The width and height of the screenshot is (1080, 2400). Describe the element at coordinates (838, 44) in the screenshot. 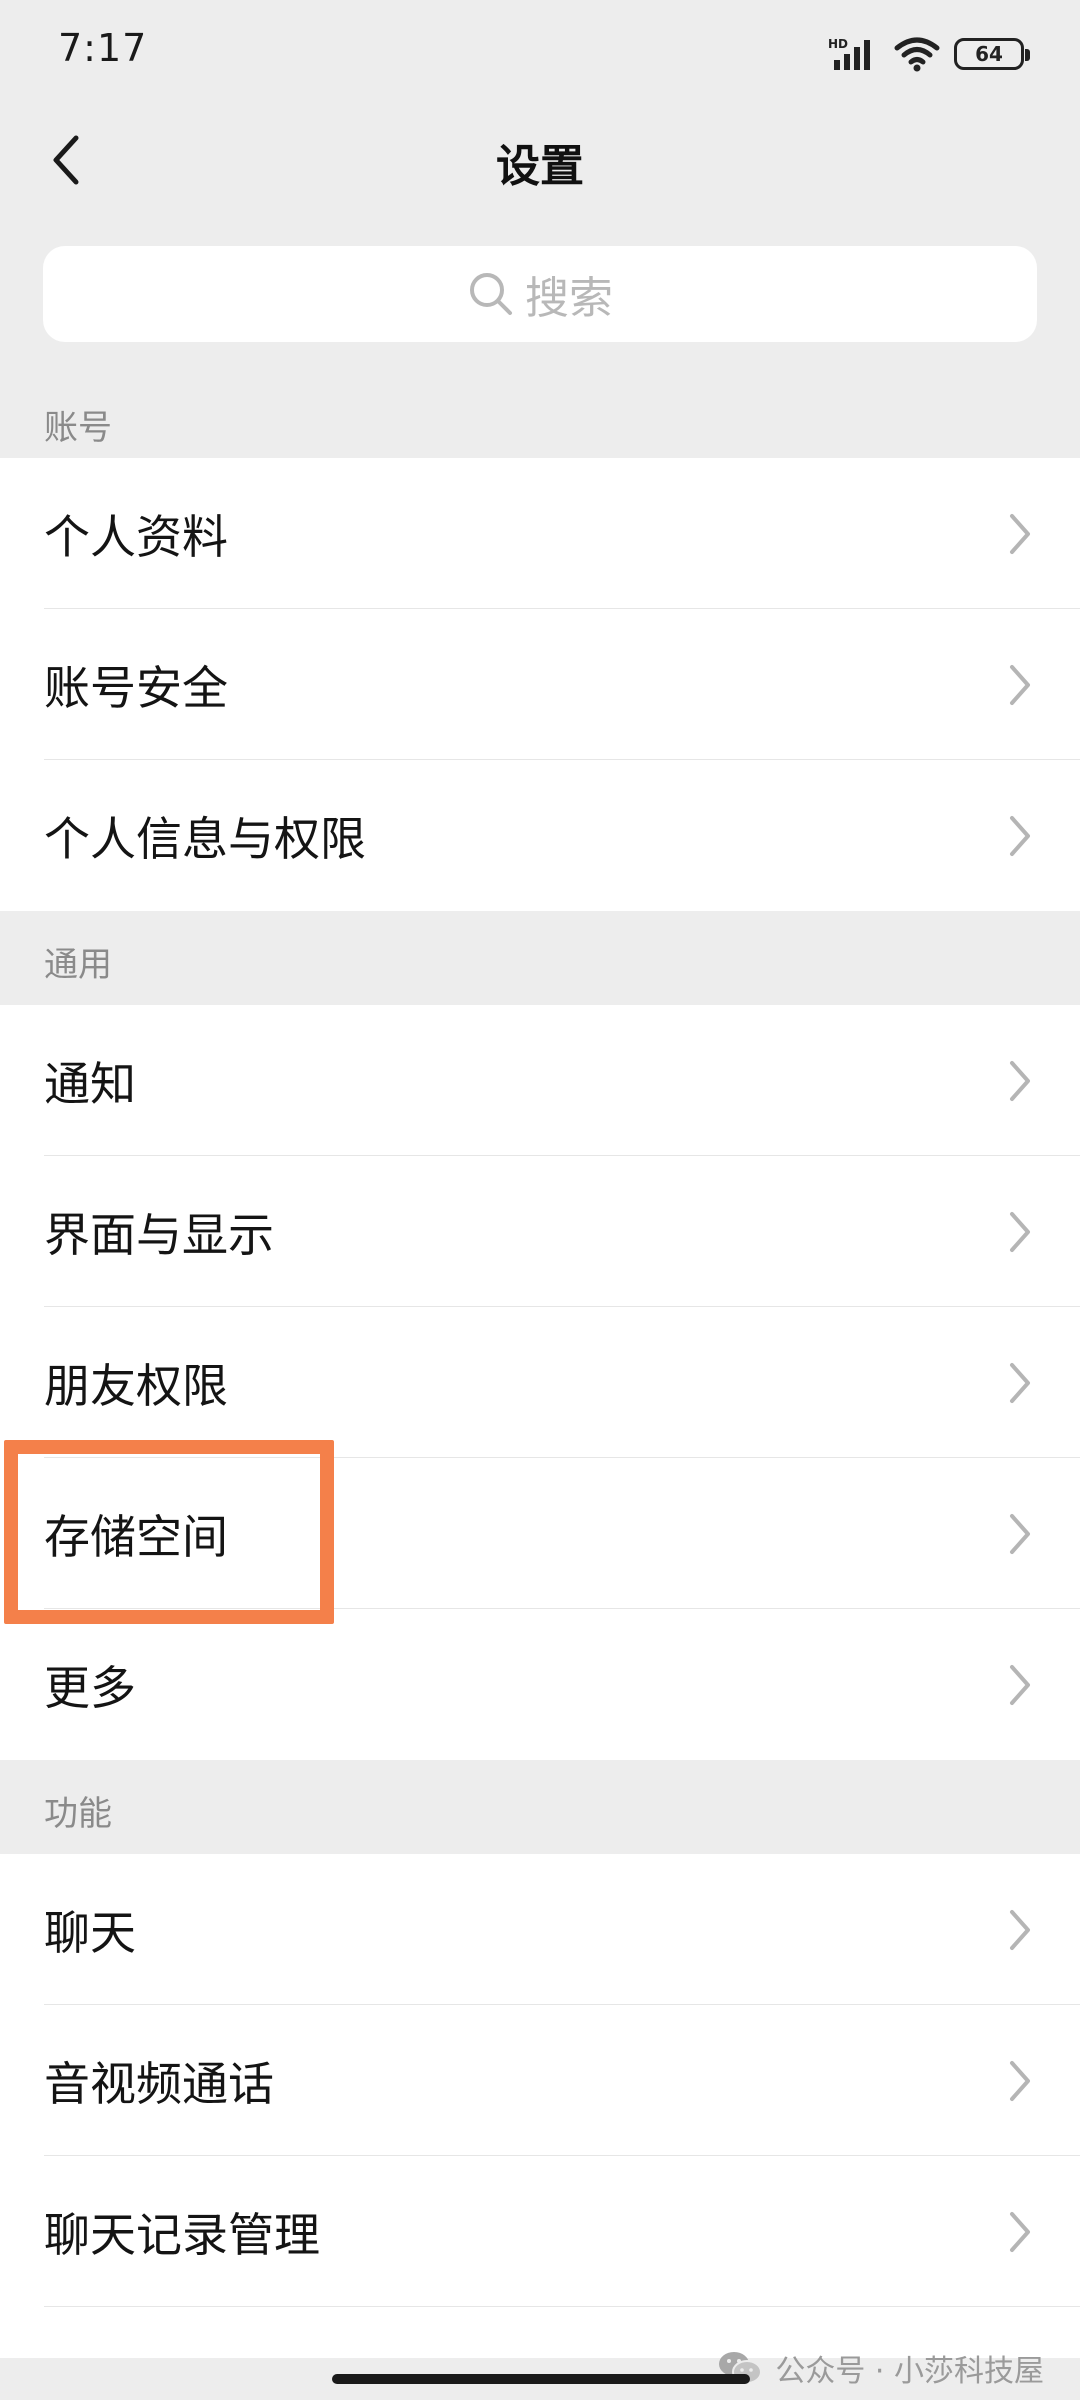

I see `network-type-label: HD` at that location.